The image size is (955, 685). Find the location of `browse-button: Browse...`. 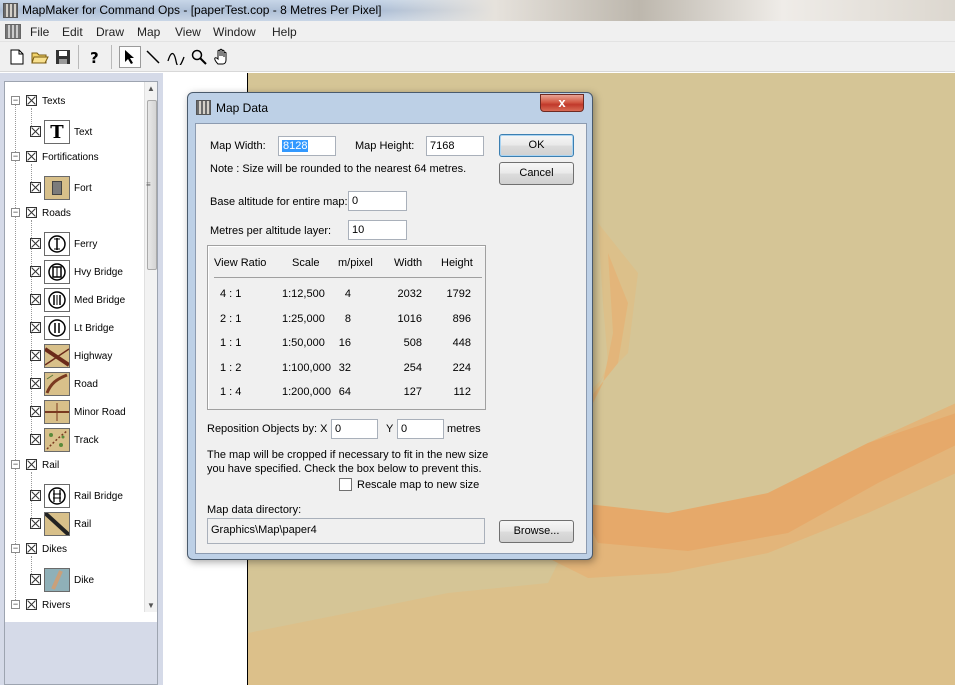

browse-button: Browse... is located at coordinates (536, 531).